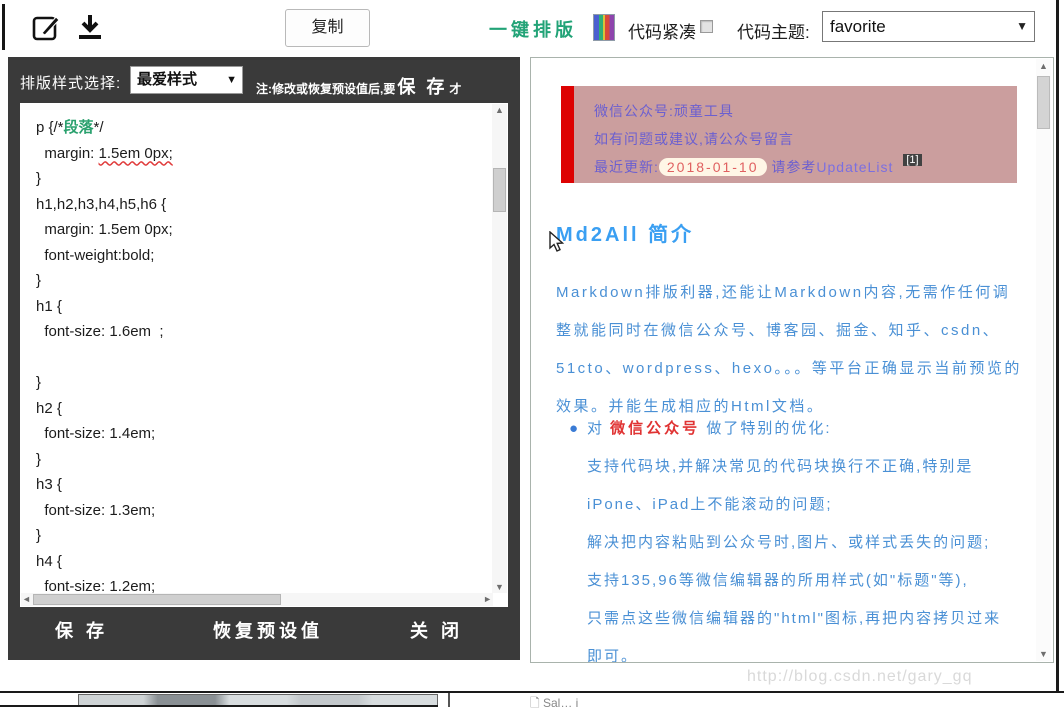 This screenshot has width=1064, height=715. Describe the element at coordinates (773, 32) in the screenshot. I see `code-theme-label: 代码主题:` at that location.